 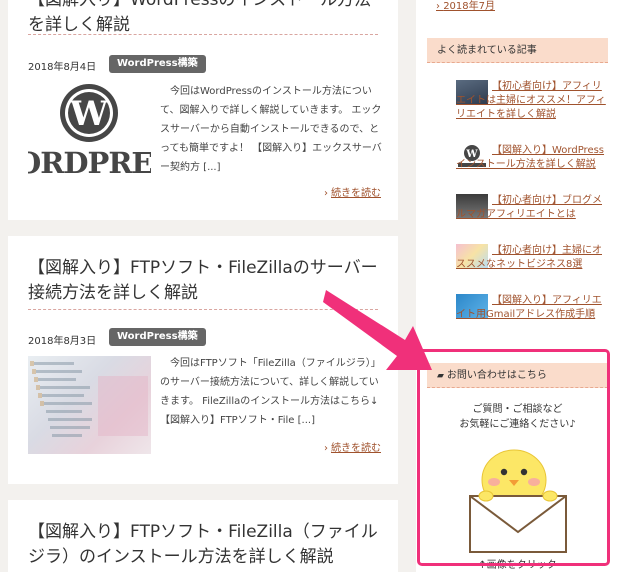 What do you see at coordinates (377, 330) in the screenshot?
I see `pointer-arrow-icon` at bounding box center [377, 330].